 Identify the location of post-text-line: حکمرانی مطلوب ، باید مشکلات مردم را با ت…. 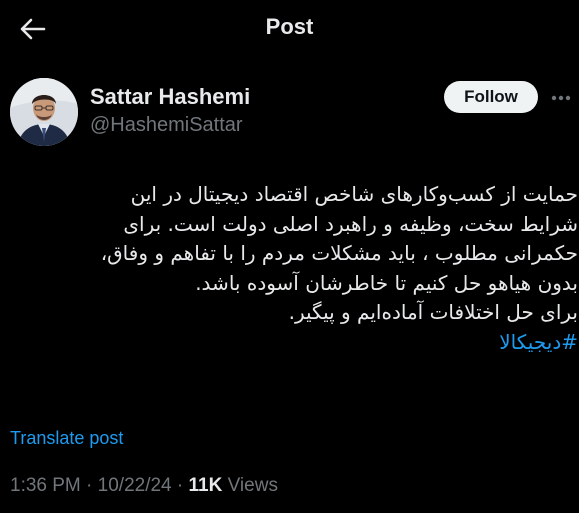
(339, 253).